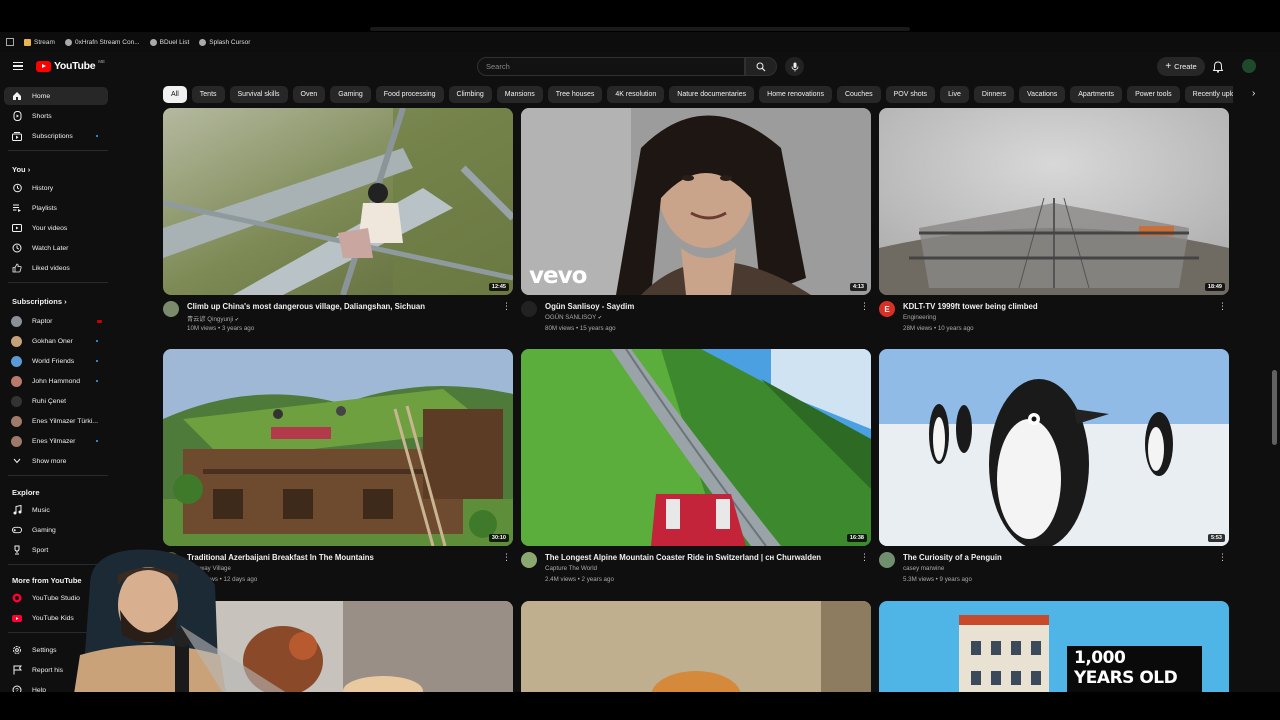 This screenshot has width=1280, height=720. What do you see at coordinates (636, 94) in the screenshot?
I see `chip: 4K resolution` at bounding box center [636, 94].